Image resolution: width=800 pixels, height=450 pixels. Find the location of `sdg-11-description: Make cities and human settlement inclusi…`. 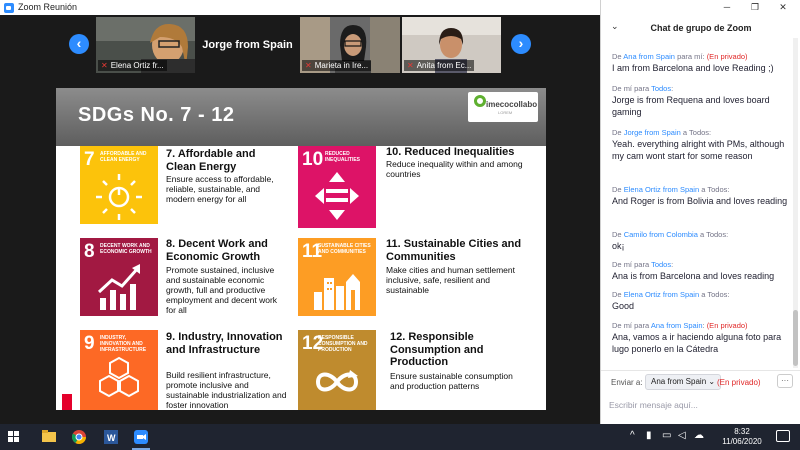

sdg-11-description: Make cities and human settlement inclusi… is located at coordinates (450, 280).